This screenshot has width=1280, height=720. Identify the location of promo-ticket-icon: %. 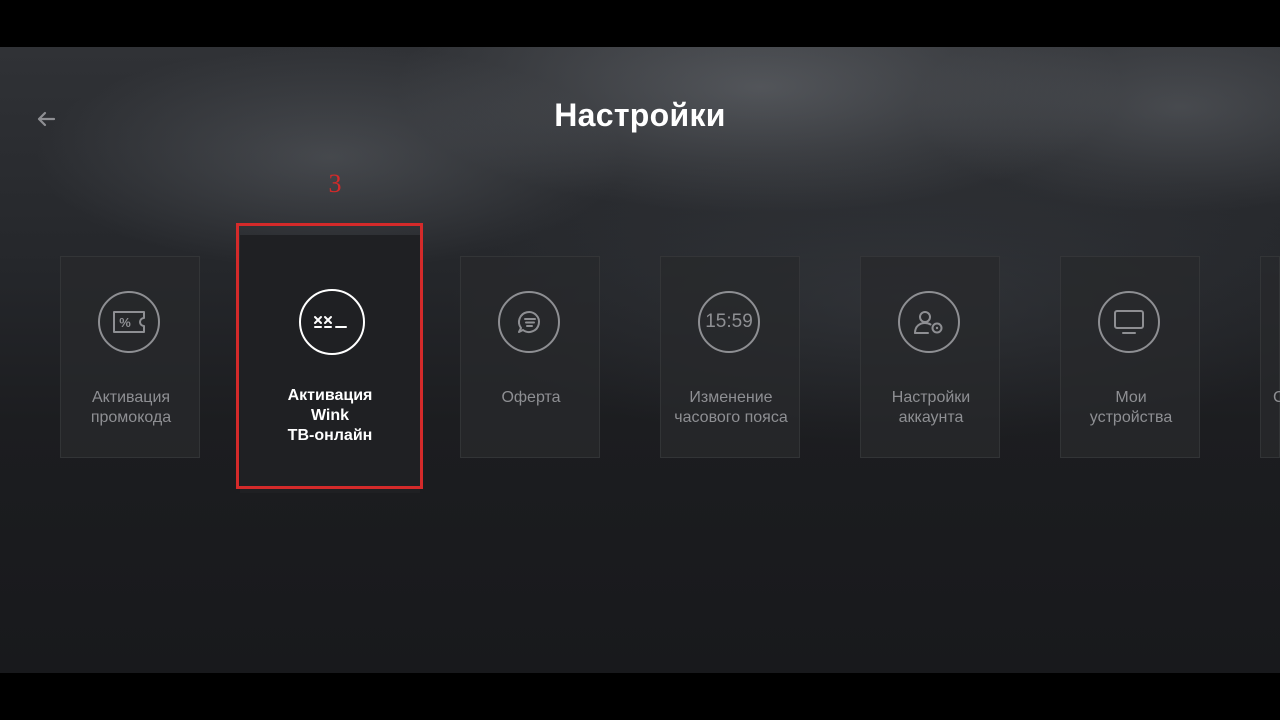
(129, 322).